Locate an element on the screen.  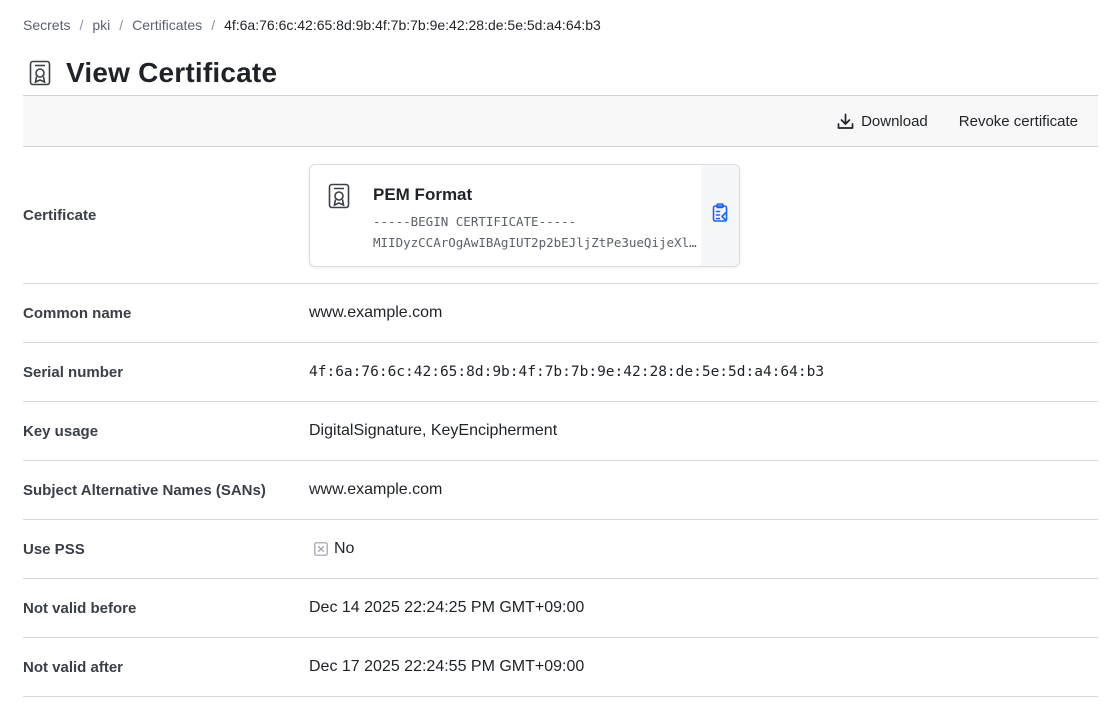
field-label: Not valid before is located at coordinates (80, 608).